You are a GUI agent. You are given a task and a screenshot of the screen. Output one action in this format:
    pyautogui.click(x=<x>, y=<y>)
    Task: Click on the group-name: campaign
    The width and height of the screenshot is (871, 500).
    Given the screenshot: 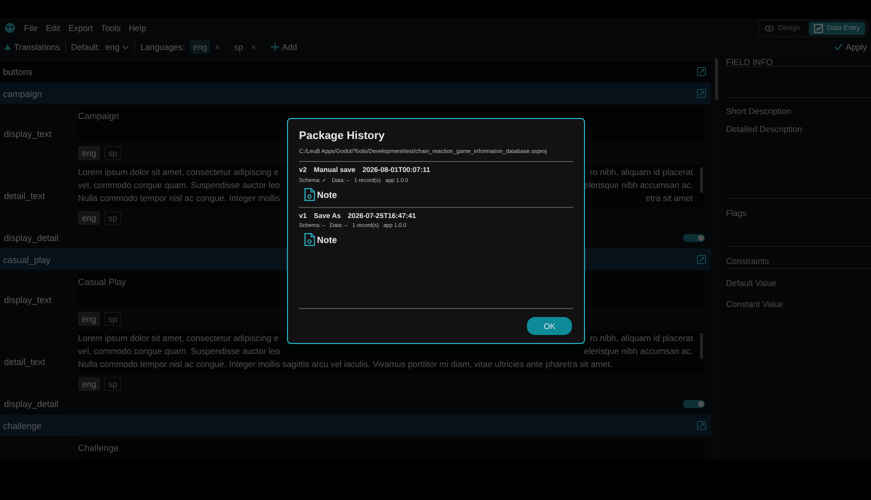 What is the action you would take?
    pyautogui.click(x=22, y=93)
    